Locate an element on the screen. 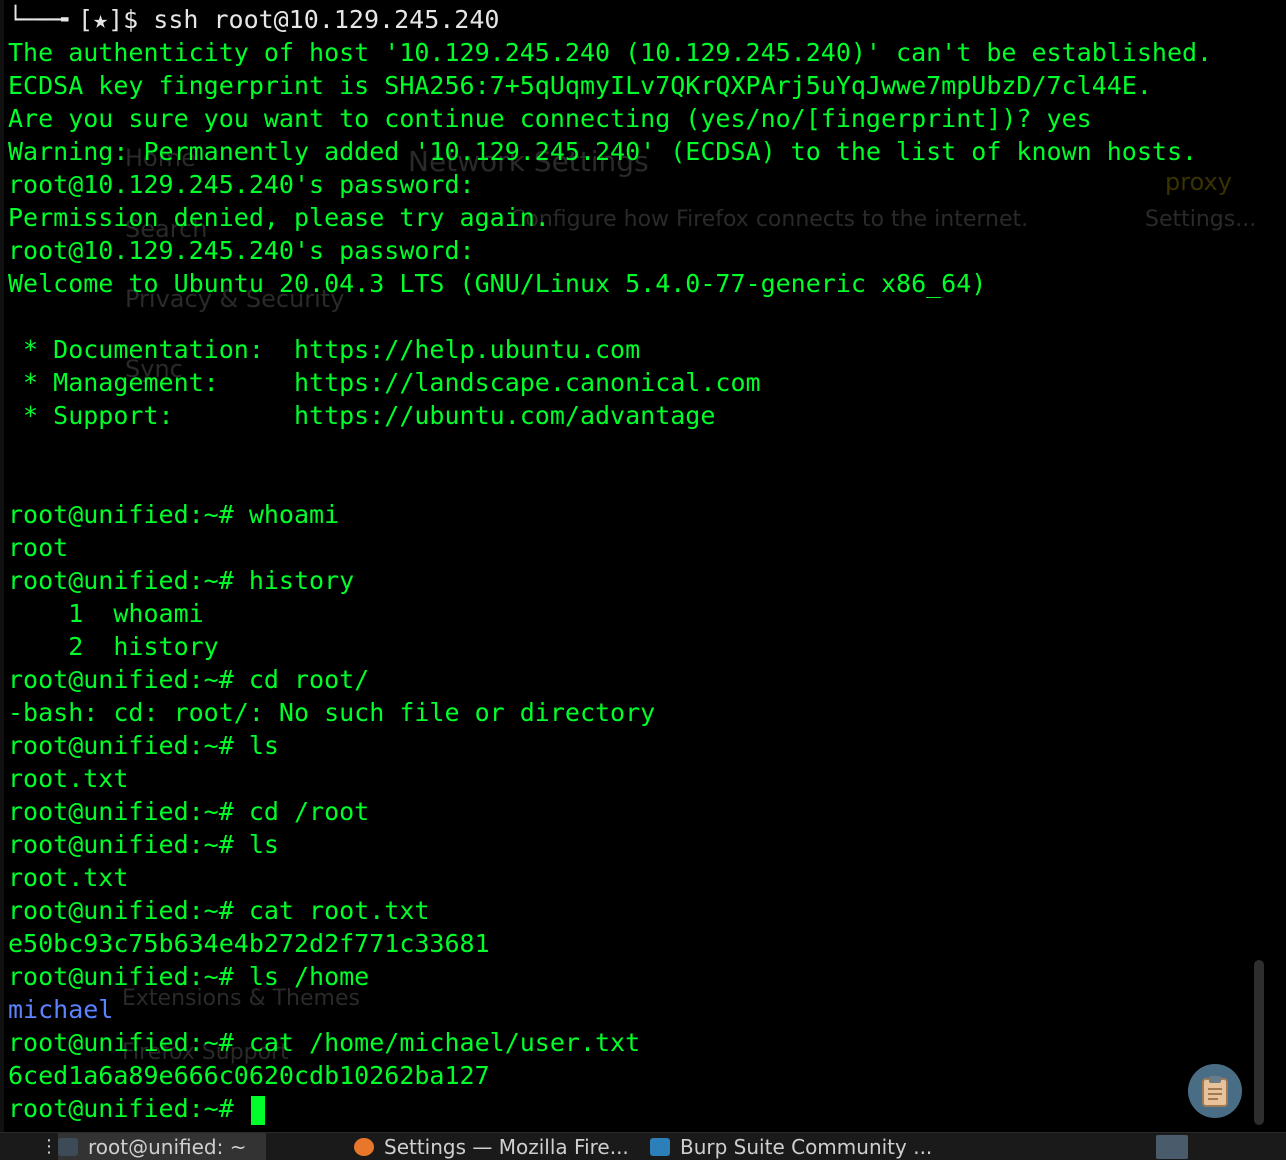 The height and width of the screenshot is (1160, 1286). prompt-star: [★] is located at coordinates (101, 19).